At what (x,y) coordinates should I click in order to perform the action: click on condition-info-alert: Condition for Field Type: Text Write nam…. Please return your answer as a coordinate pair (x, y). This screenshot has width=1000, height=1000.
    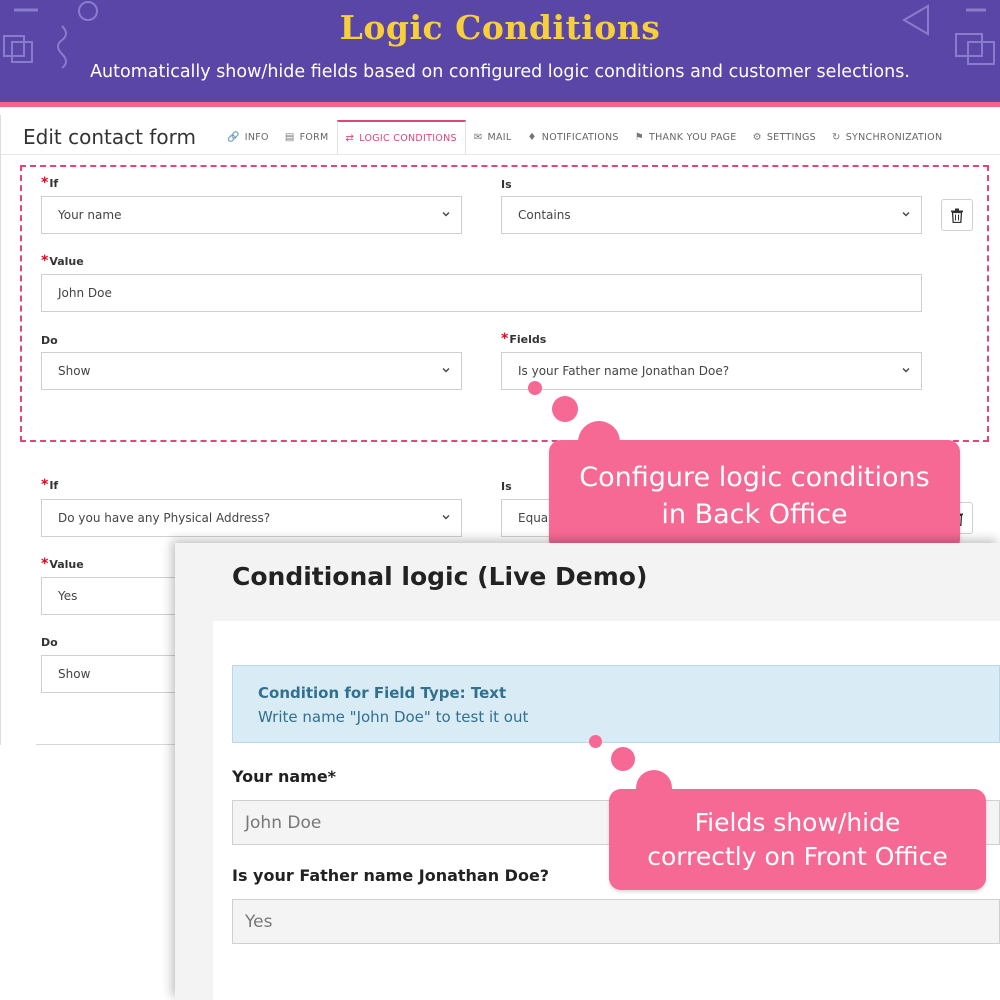
    Looking at the image, I should click on (616, 704).